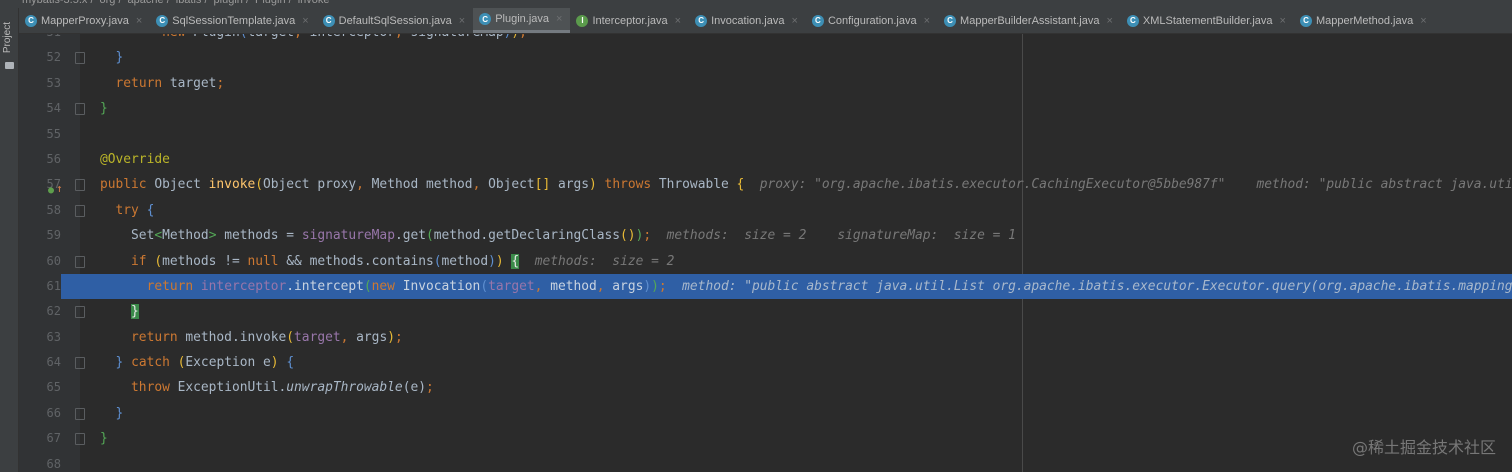 This screenshot has width=1512, height=472. Describe the element at coordinates (628, 286) in the screenshot. I see `code-token: args` at that location.